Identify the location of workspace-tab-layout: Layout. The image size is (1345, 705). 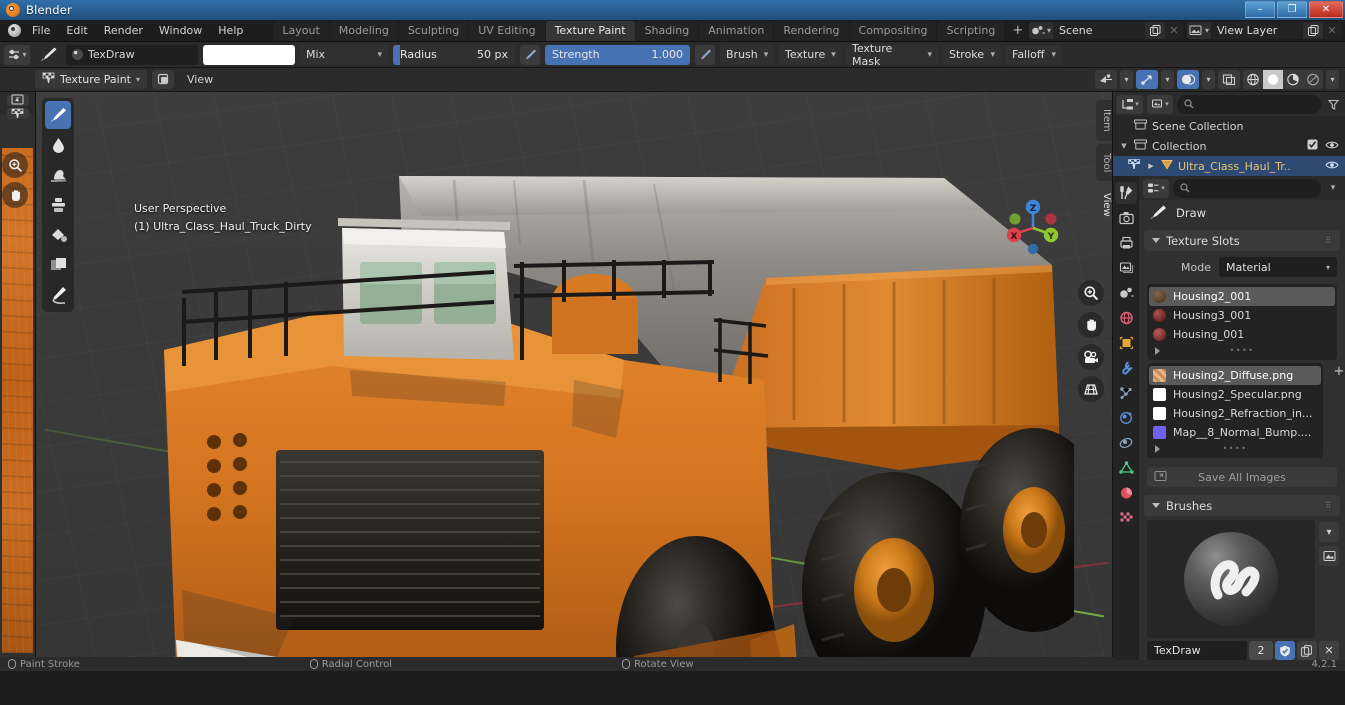
(301, 30).